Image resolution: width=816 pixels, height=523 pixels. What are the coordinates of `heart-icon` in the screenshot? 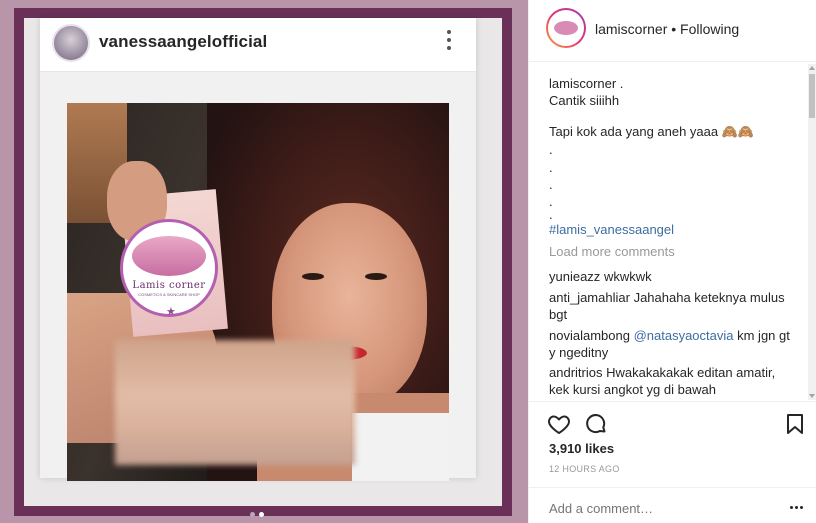 It's located at (559, 424).